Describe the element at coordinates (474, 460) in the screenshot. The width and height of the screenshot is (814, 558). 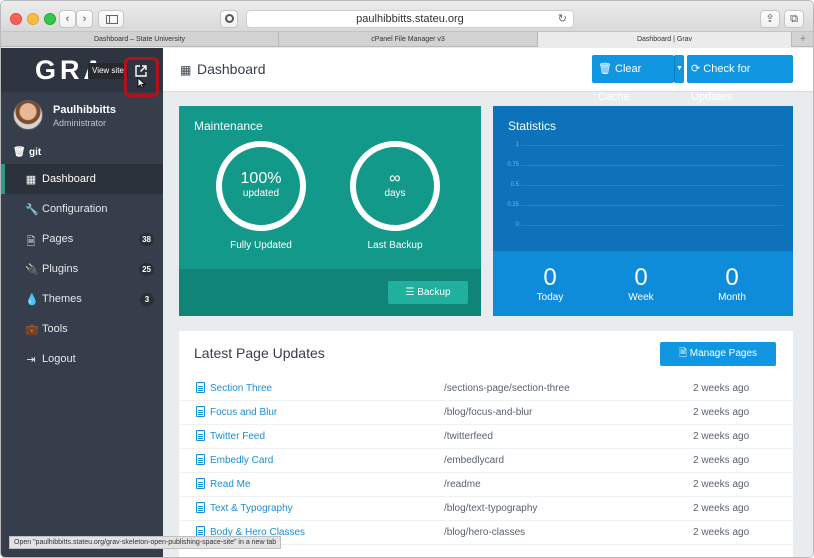
I see `page-route: /embedlycard` at that location.